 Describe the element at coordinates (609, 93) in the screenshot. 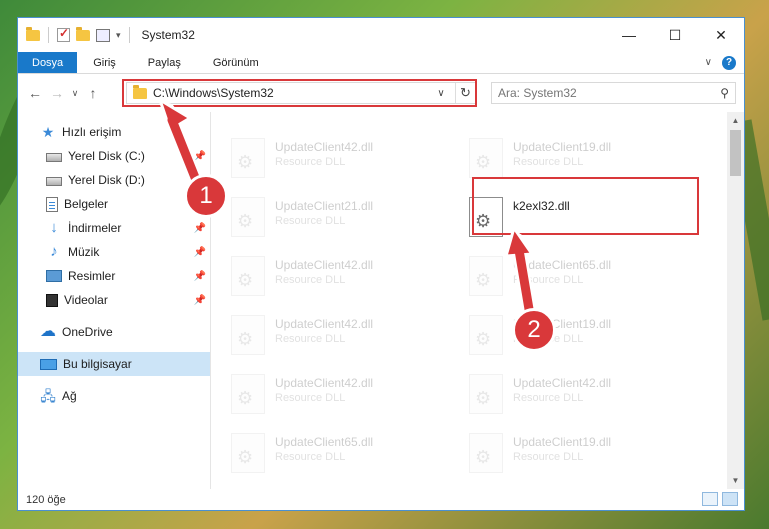

I see `search-input` at that location.